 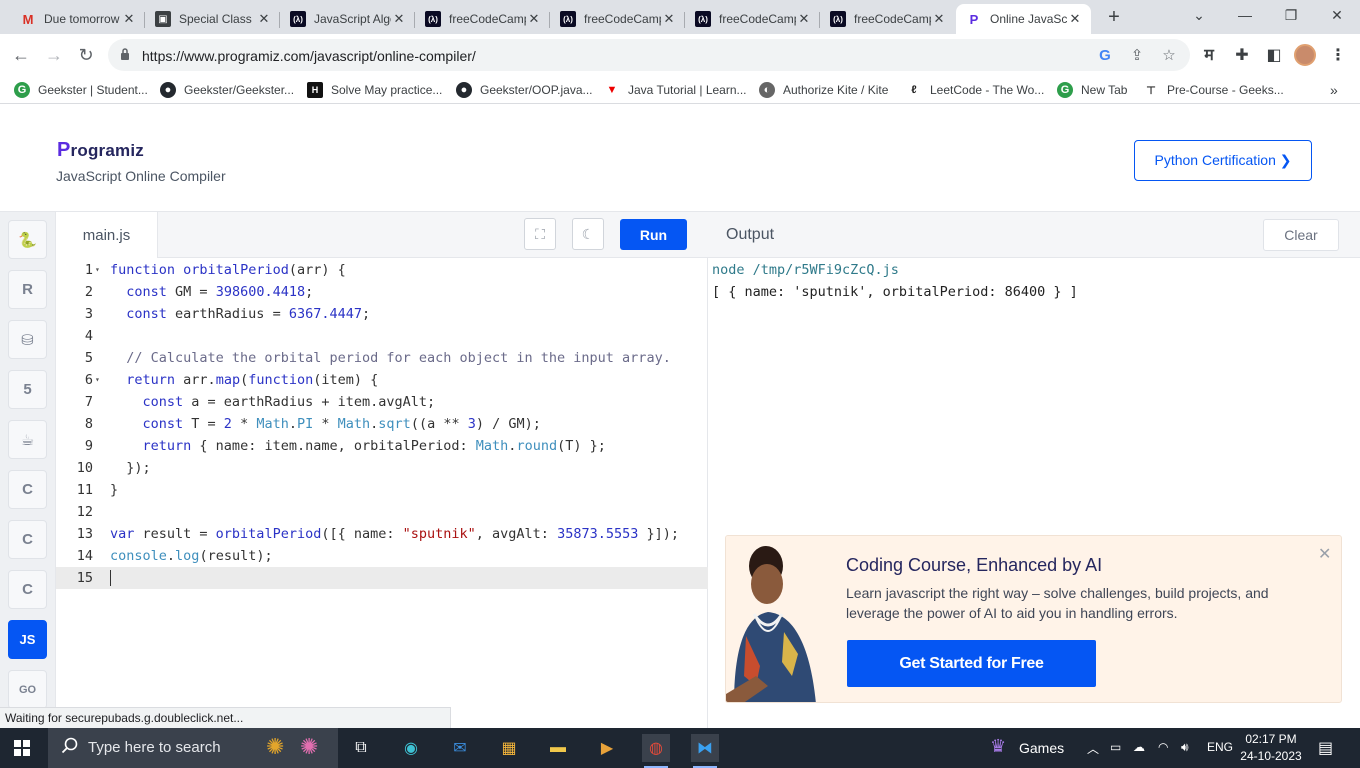 What do you see at coordinates (382, 468) in the screenshot?
I see `code-line: 10 });` at bounding box center [382, 468].